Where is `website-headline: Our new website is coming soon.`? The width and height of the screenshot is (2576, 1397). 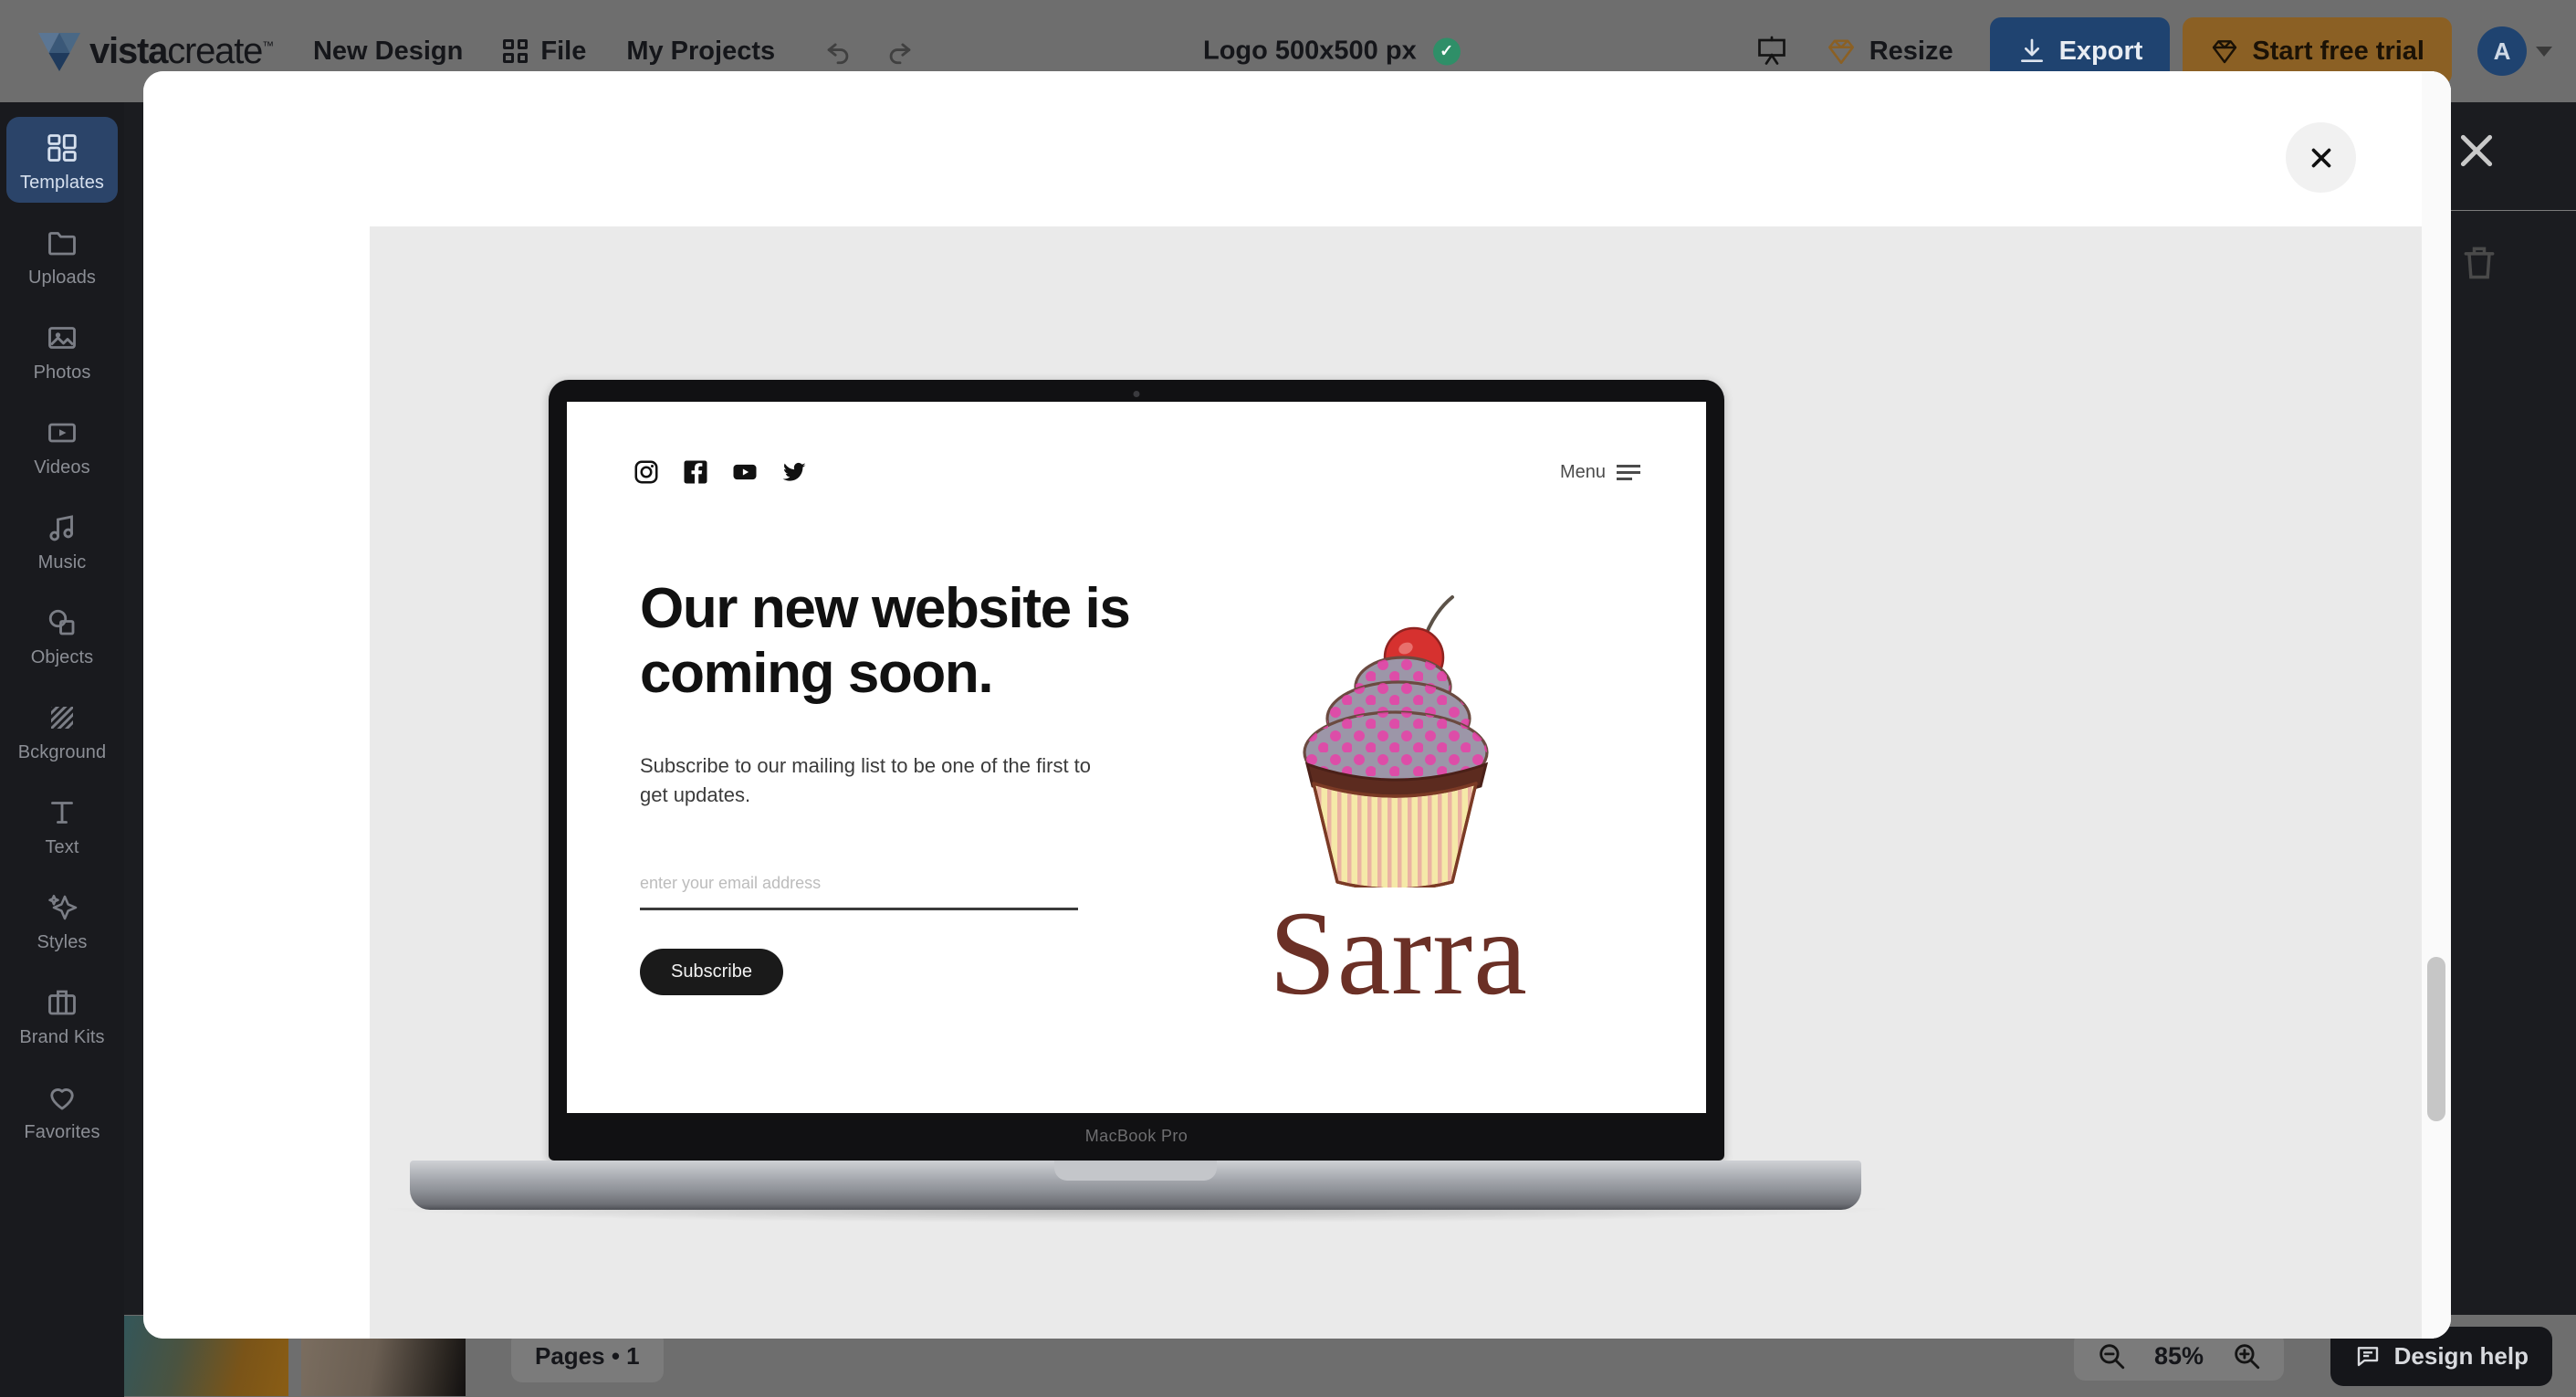
website-headline: Our new website is coming soon. is located at coordinates (885, 641).